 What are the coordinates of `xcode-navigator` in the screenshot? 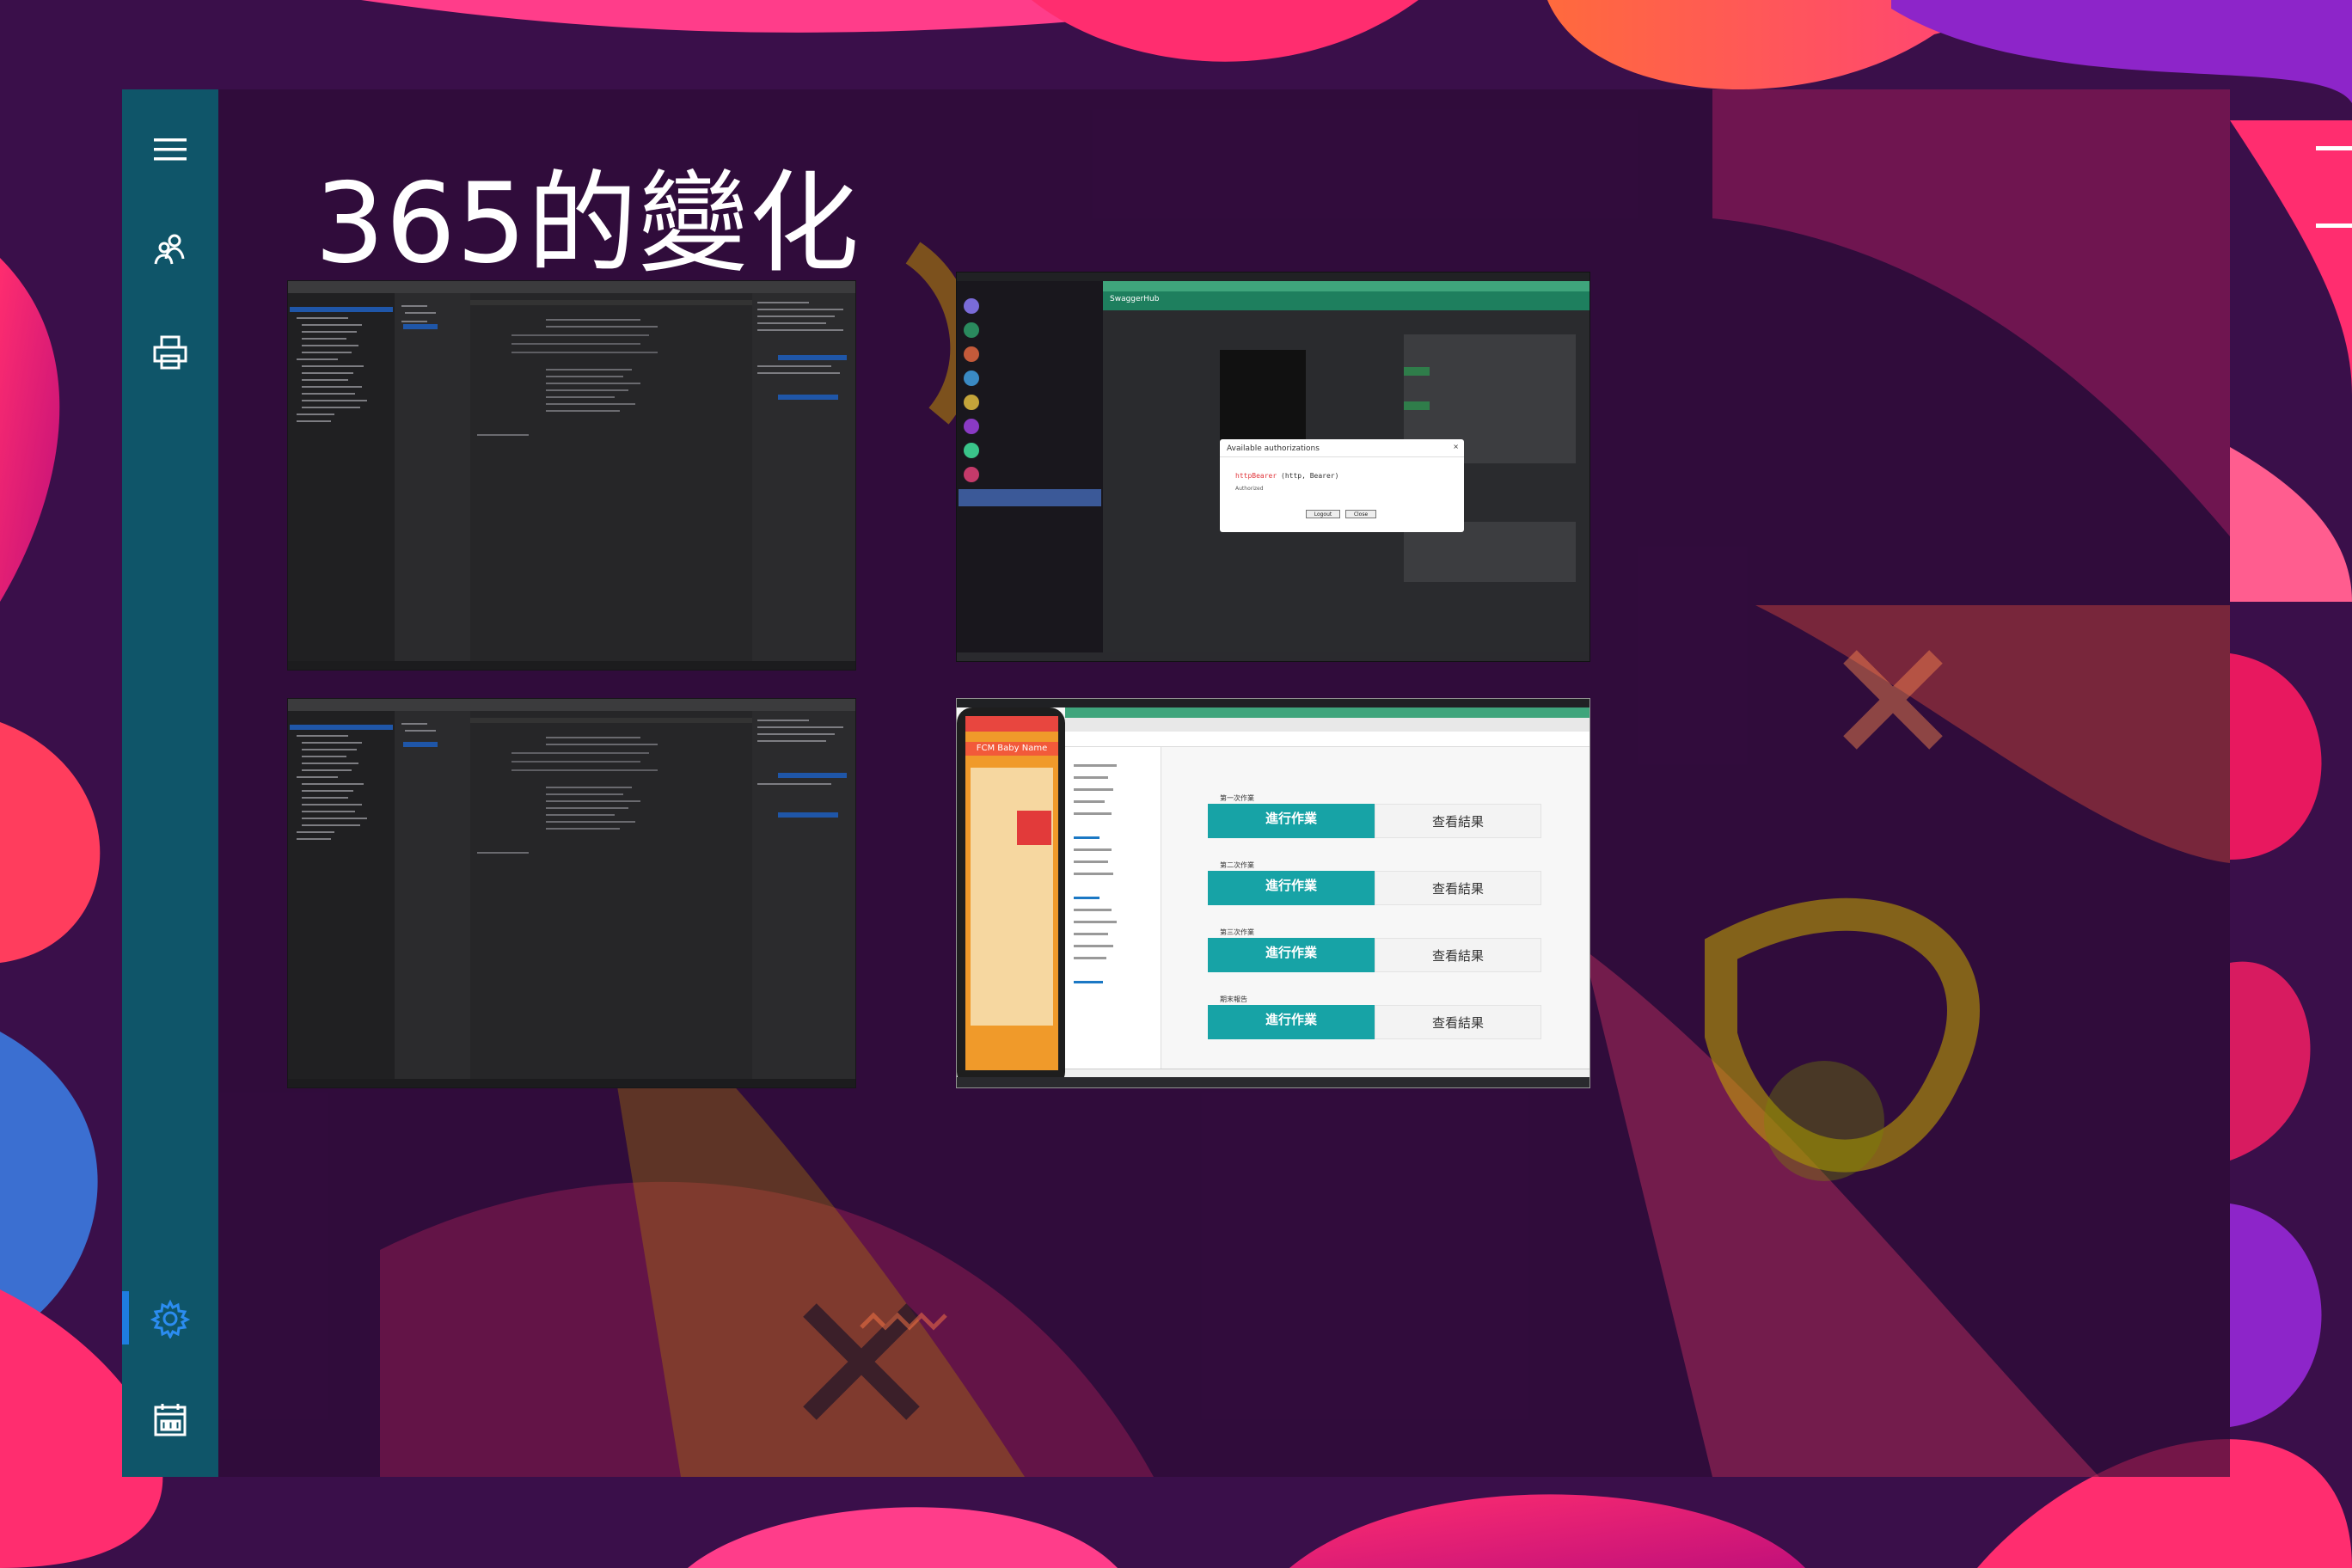 It's located at (341, 481).